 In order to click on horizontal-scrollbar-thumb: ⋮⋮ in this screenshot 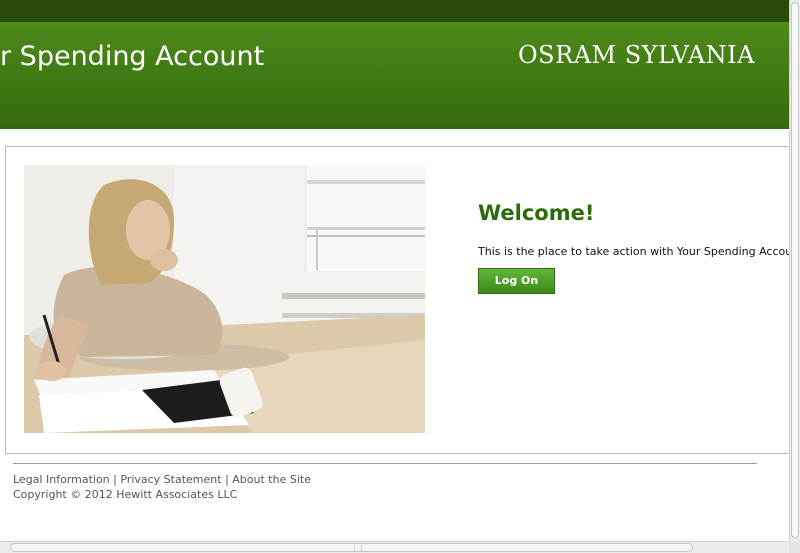, I will do `click(351, 547)`.